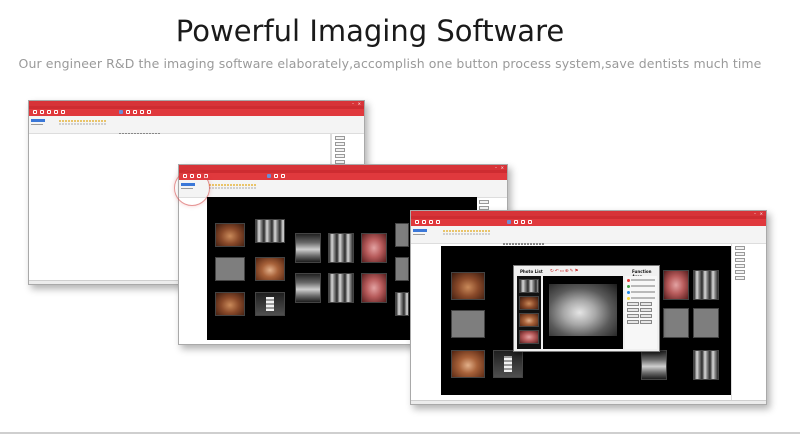 This screenshot has width=800, height=437. I want to click on xray-image, so click(583, 310).